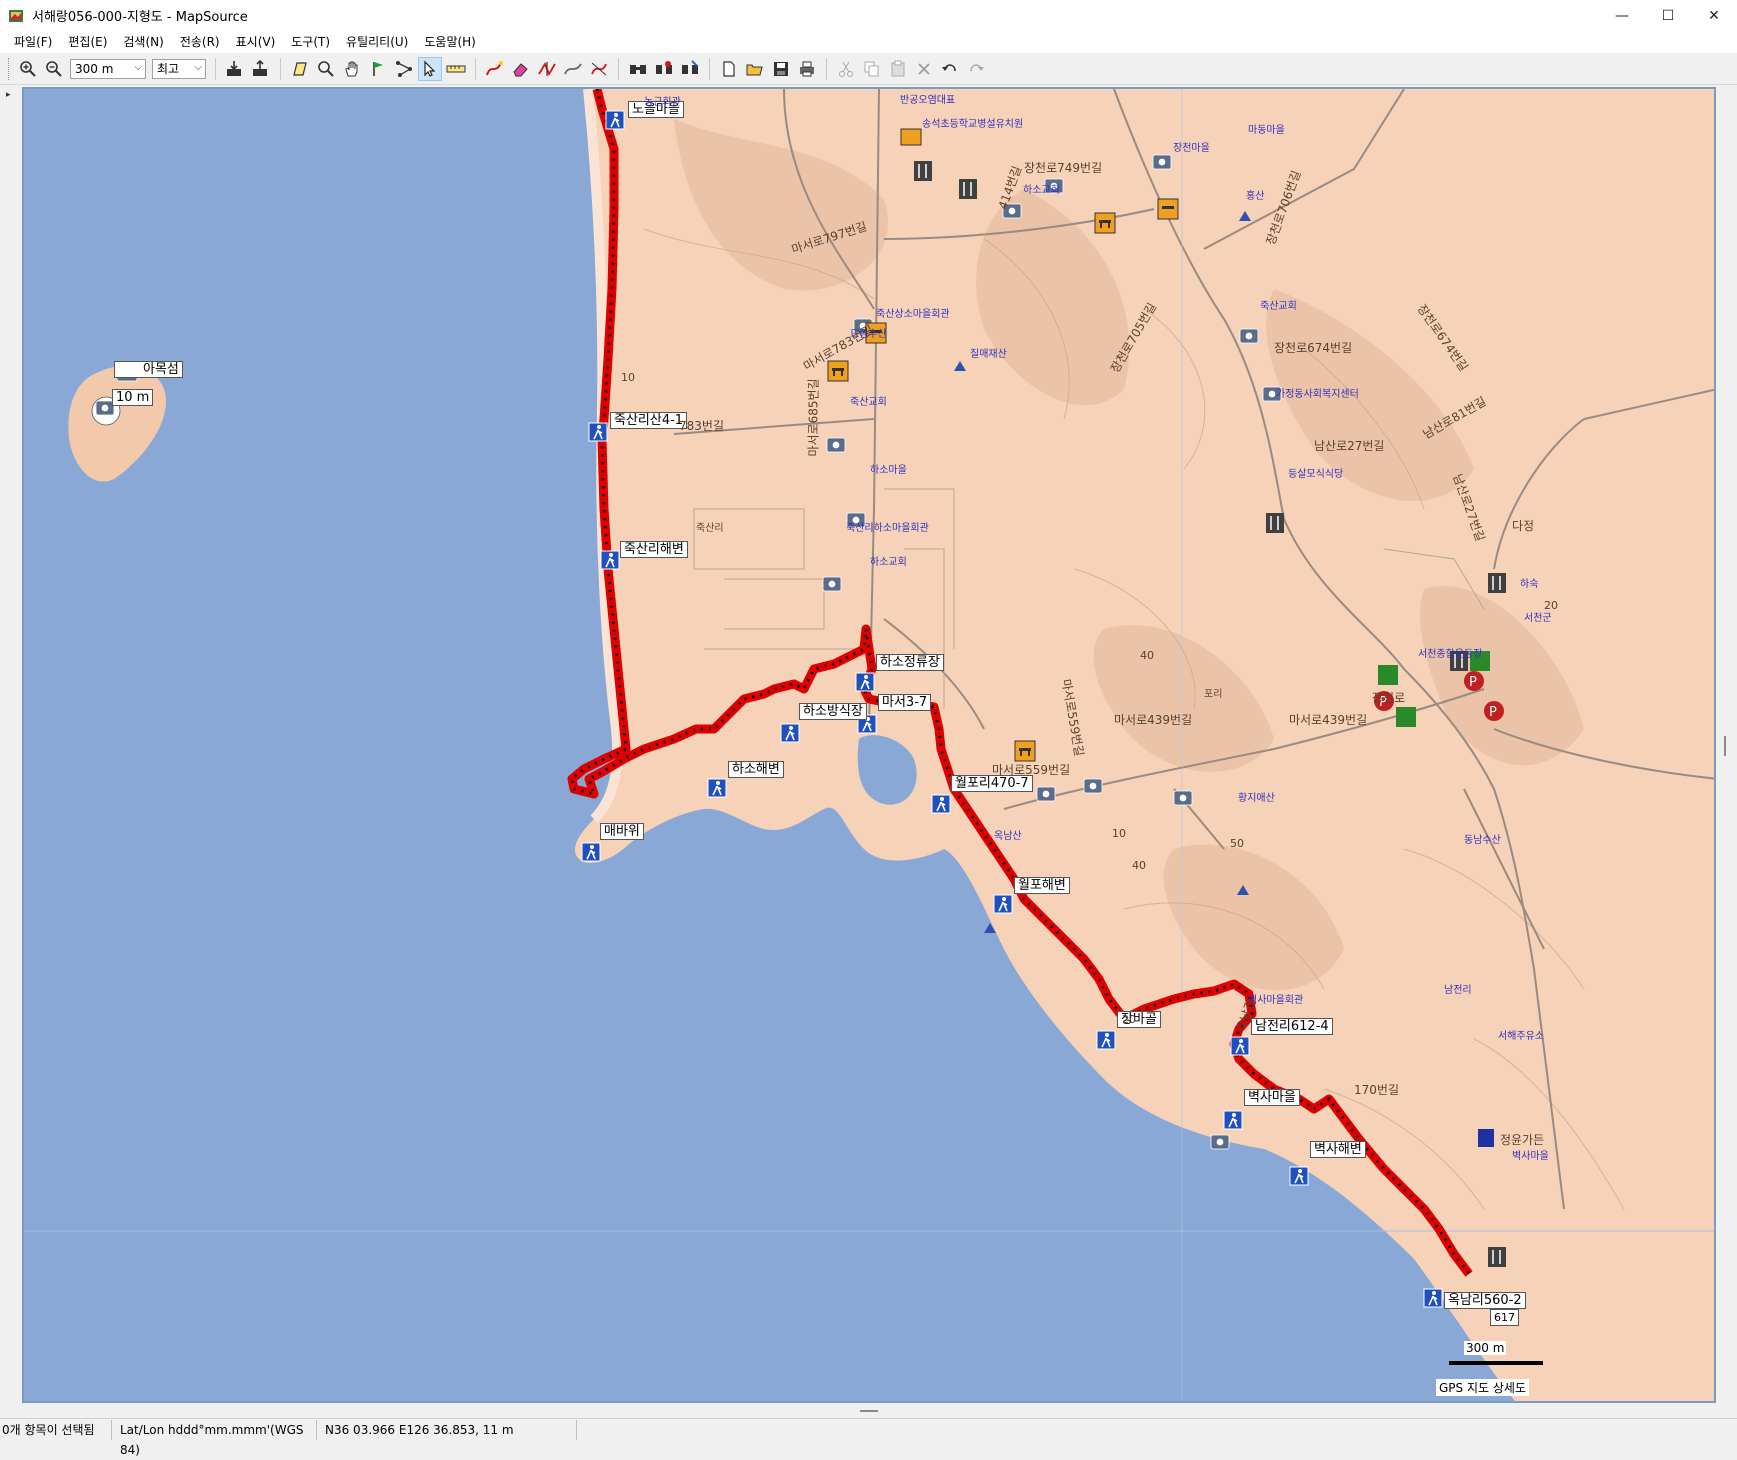 This screenshot has height=1460, width=1737. What do you see at coordinates (377, 42) in the screenshot?
I see `menu-utilities: 유틸리티(U)` at bounding box center [377, 42].